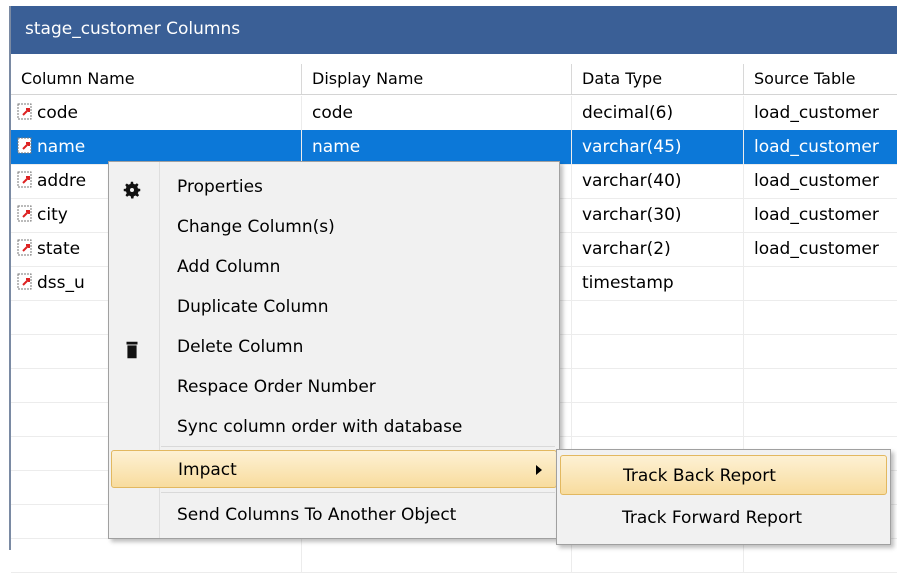 The height and width of the screenshot is (573, 897). What do you see at coordinates (62, 181) in the screenshot?
I see `column-name-text: addre` at bounding box center [62, 181].